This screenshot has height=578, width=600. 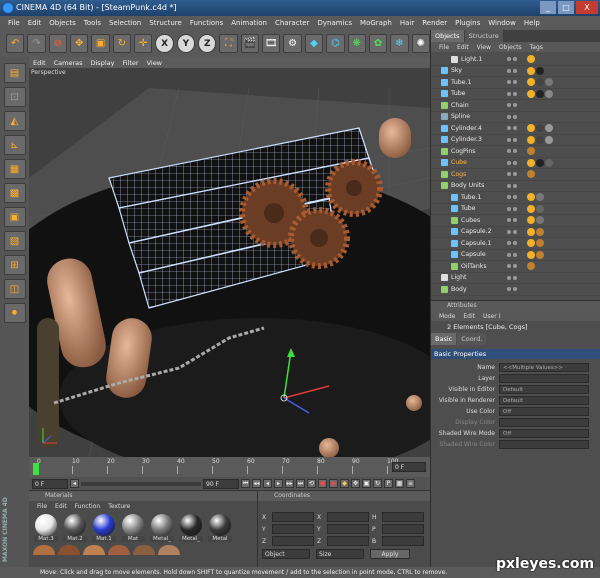 What do you see at coordinates (186, 43) in the screenshot?
I see `y-axis-toggle: Y` at bounding box center [186, 43].